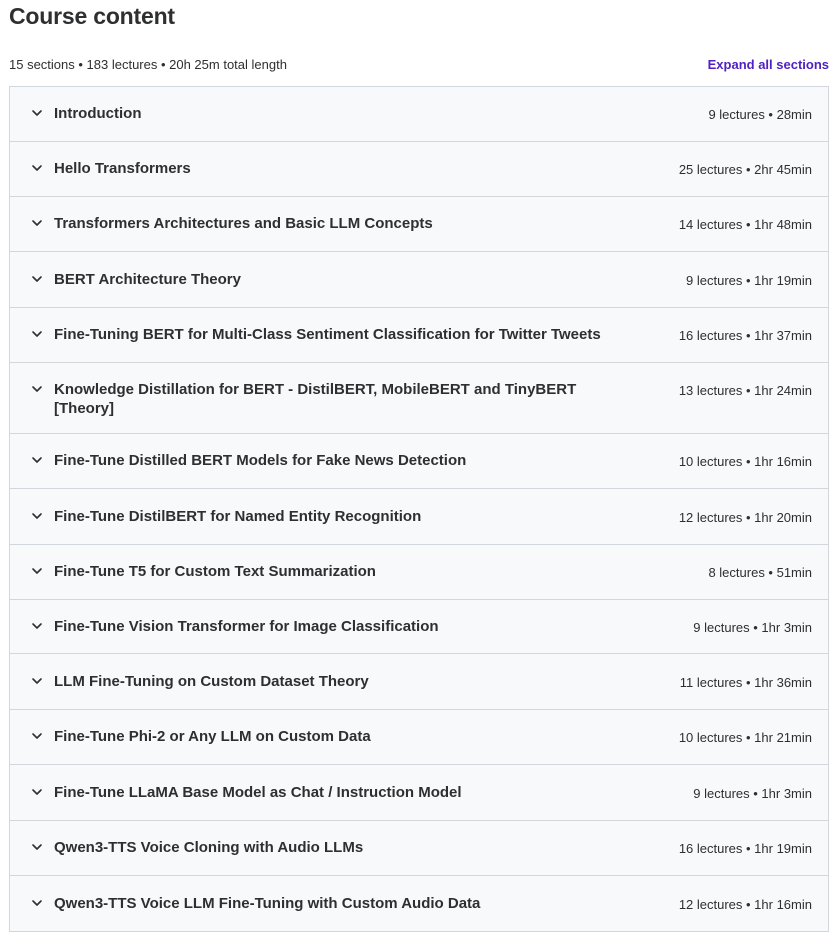 This screenshot has height=932, width=833. What do you see at coordinates (147, 279) in the screenshot?
I see `section-title: BERT Architecture Theory` at bounding box center [147, 279].